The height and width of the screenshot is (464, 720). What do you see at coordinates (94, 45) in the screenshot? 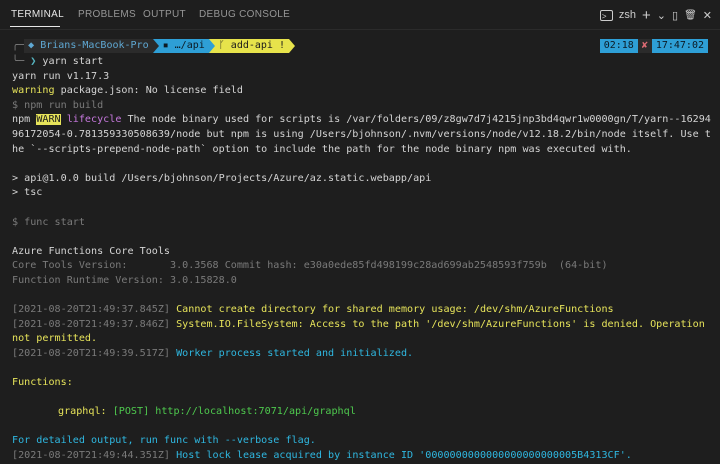
I see `prompt-host: Brians-MacBook-Pro` at bounding box center [94, 45].